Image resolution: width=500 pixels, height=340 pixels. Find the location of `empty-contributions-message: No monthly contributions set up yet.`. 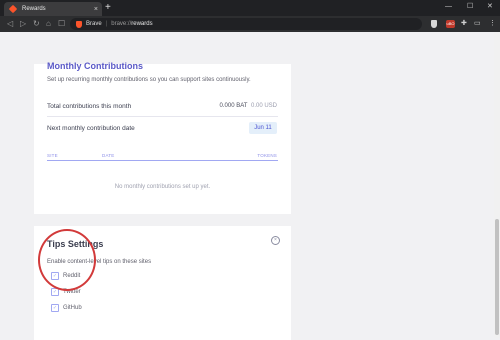

empty-contributions-message: No monthly contributions set up yet. is located at coordinates (162, 187).